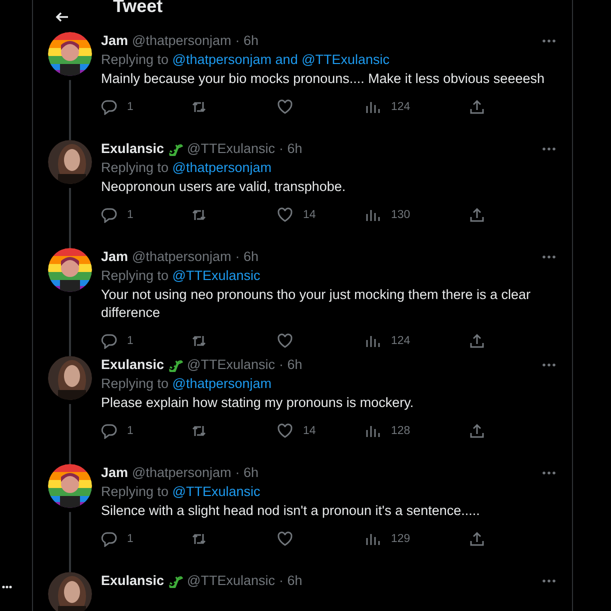 This screenshot has width=611, height=611. I want to click on back-arrow-icon, so click(62, 17).